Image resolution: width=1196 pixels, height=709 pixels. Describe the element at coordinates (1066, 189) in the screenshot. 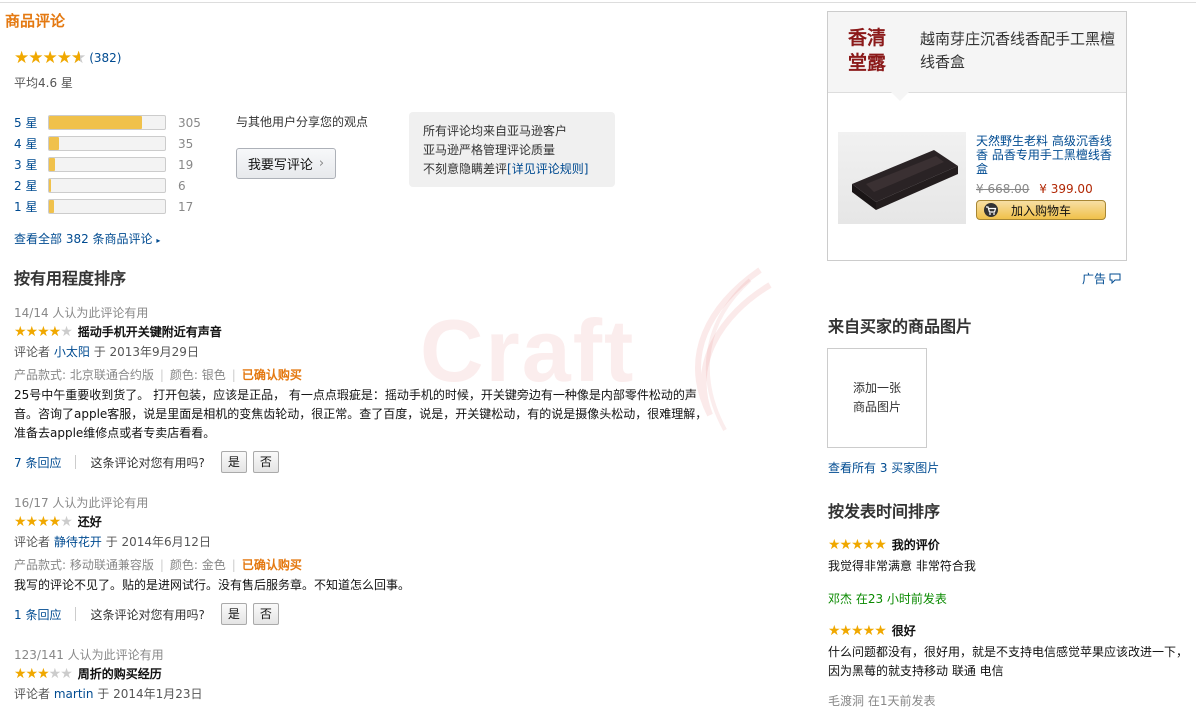

I see `sale-price: ¥ 399.00` at that location.